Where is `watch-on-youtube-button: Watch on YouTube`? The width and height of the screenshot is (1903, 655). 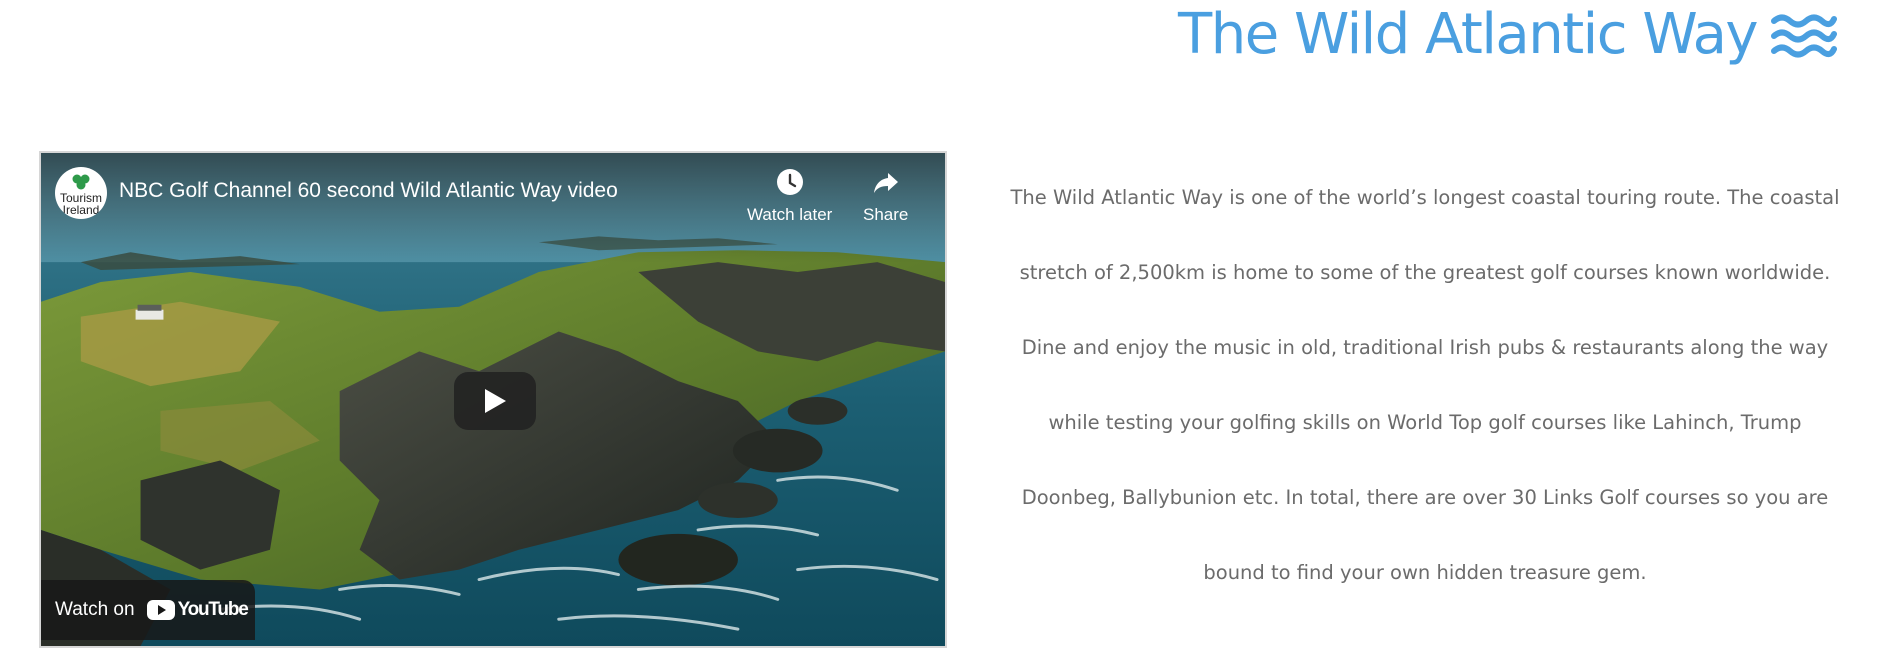
watch-on-youtube-button: Watch on YouTube is located at coordinates (148, 610).